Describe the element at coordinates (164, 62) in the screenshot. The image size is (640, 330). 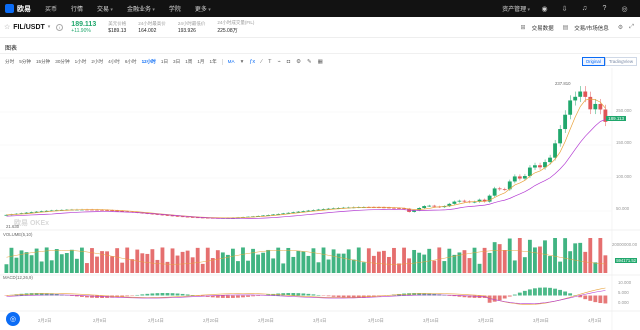
I see `timeframe-tab: 1日` at that location.